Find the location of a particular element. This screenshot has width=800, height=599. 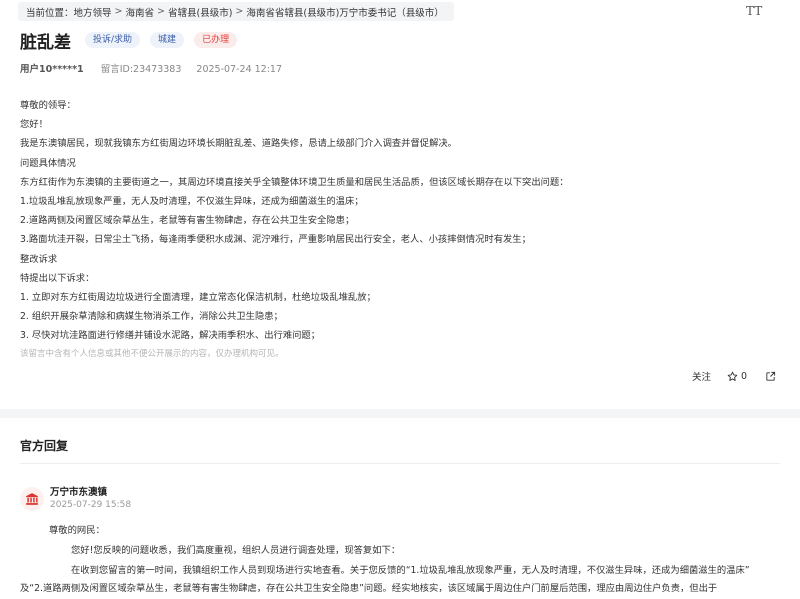

content-line: 1.垃圾乱堆乱放现象严重，无人及时清理，不仅滋生异味，还成为细菌滋生的温床； is located at coordinates (192, 201).